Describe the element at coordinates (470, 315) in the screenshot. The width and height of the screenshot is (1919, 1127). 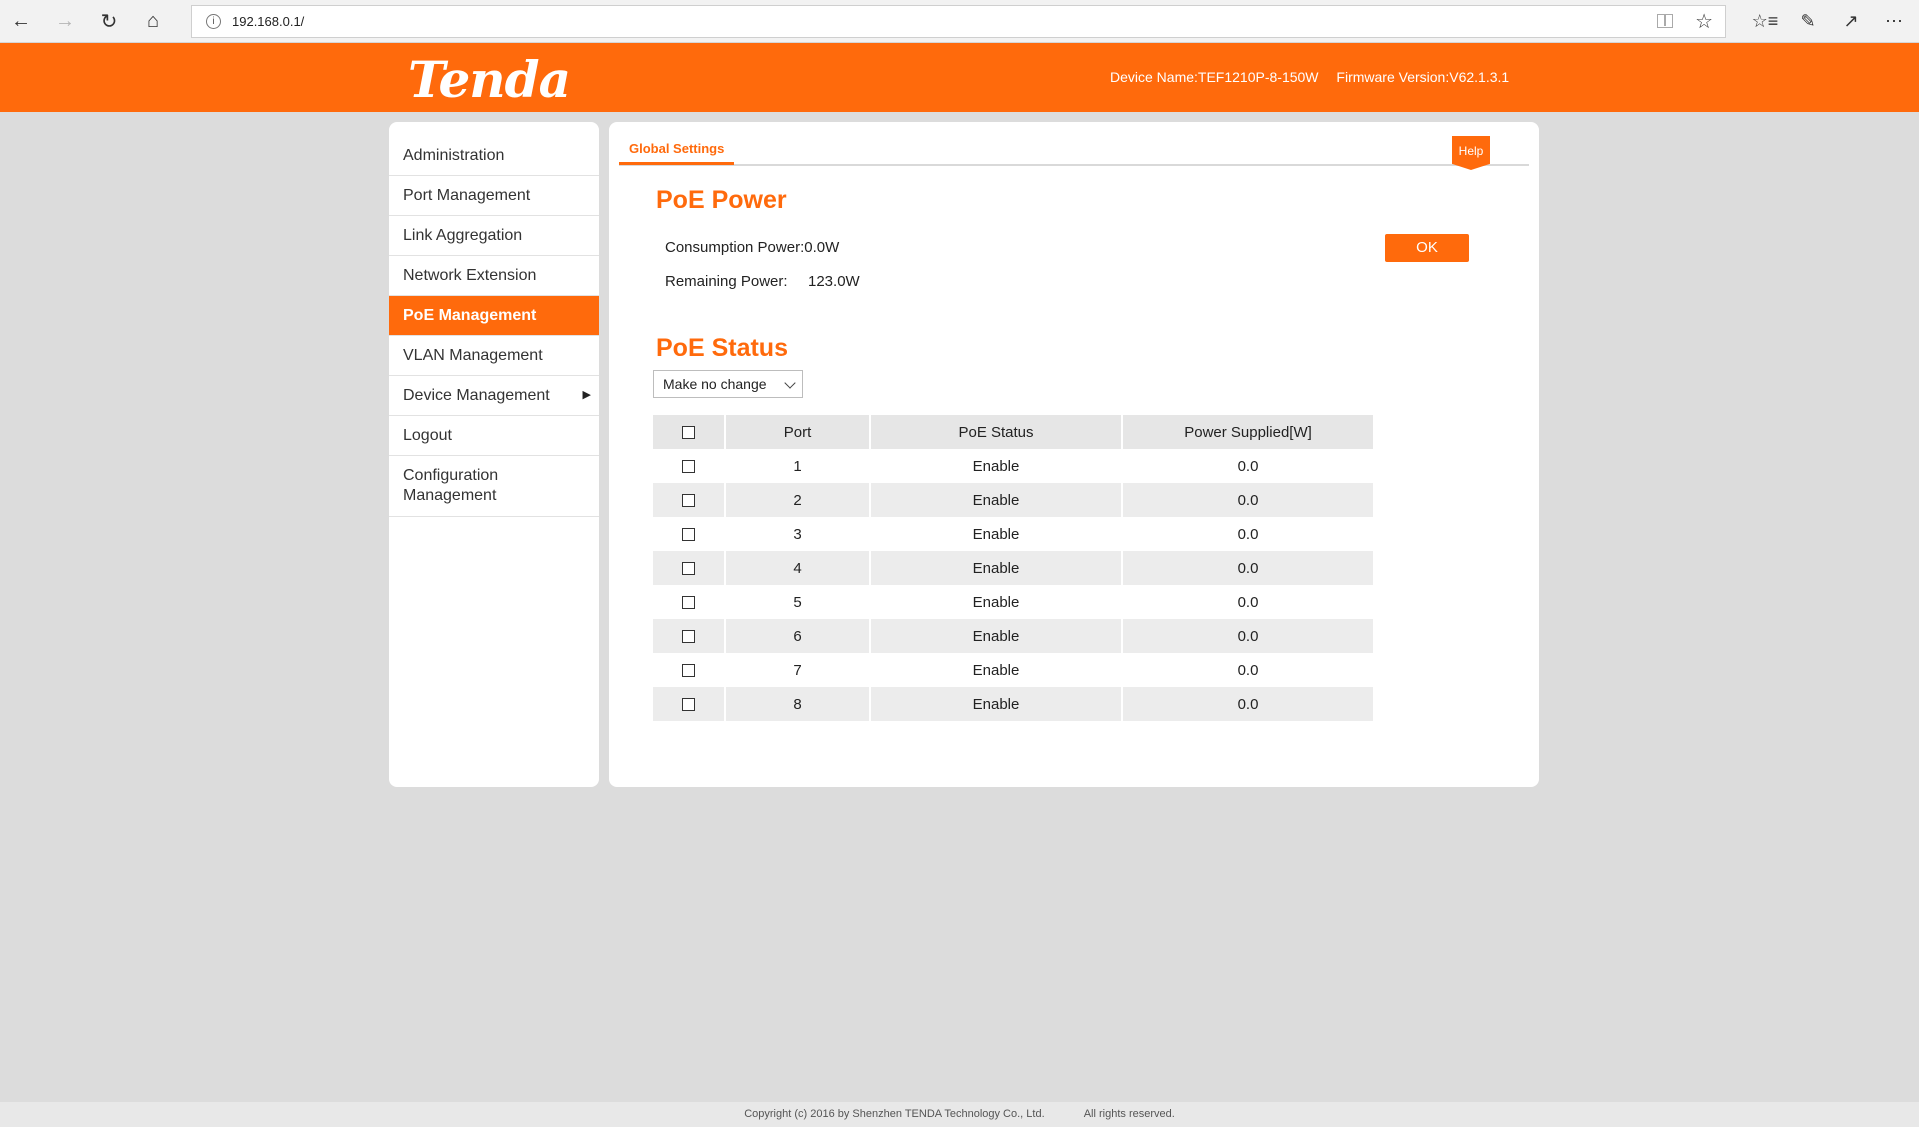
I see `sidebar-item-label: PoE Management` at that location.